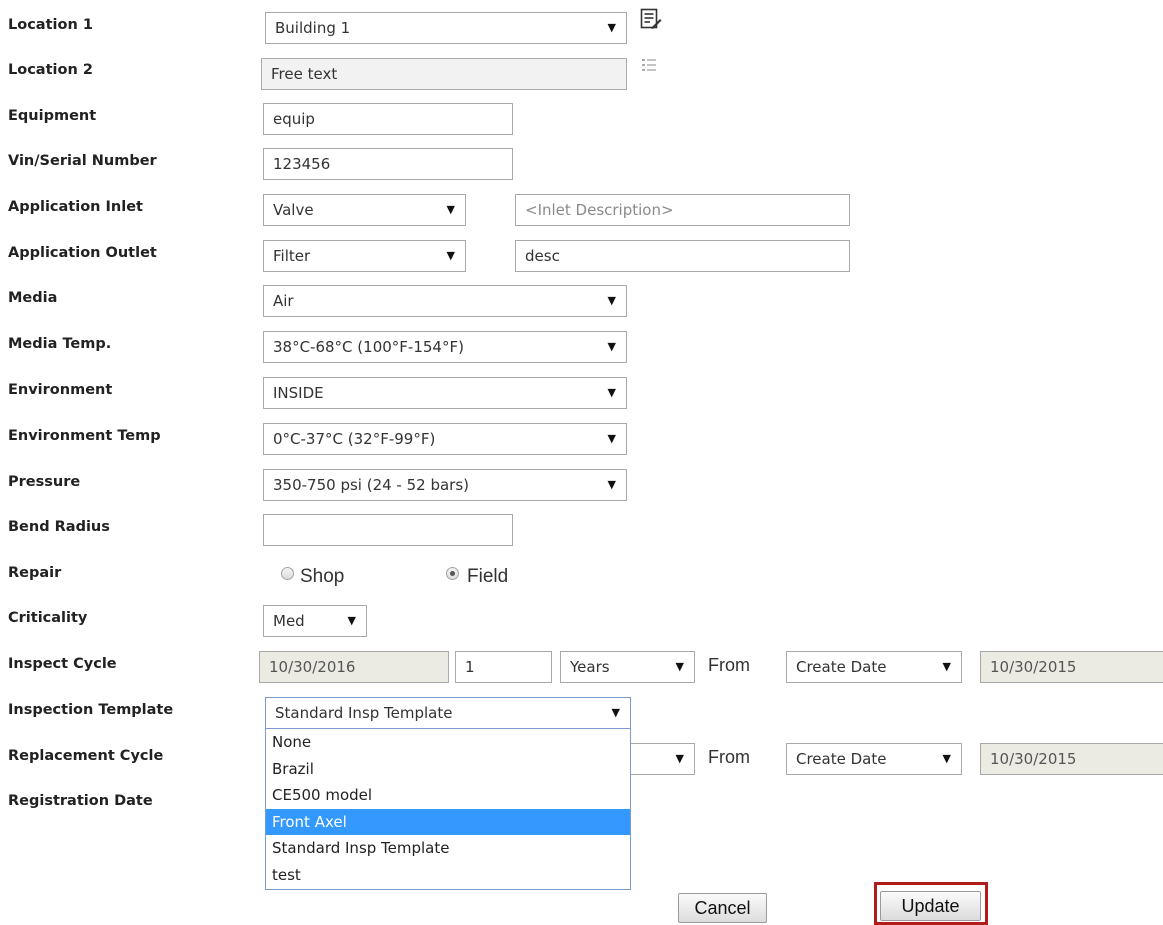 The height and width of the screenshot is (925, 1163). What do you see at coordinates (445, 439) in the screenshot?
I see `environment-temp-select: 0°C-37°C (32°F-99°F) ▼` at bounding box center [445, 439].